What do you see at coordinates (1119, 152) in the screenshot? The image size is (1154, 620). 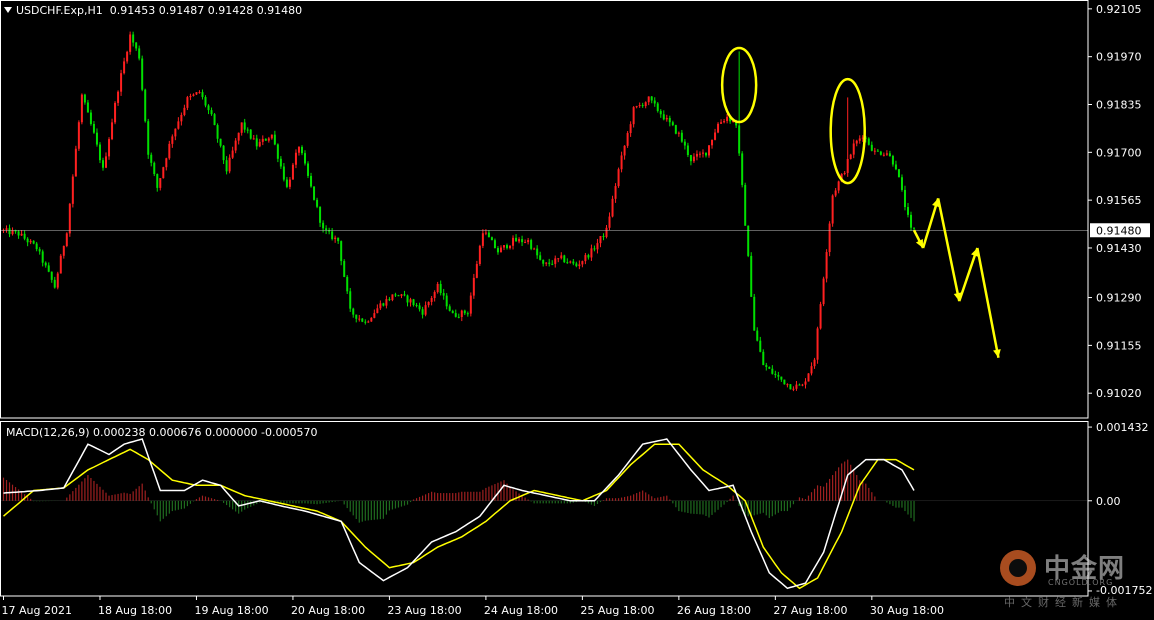 I see `price-tick-label: 0.91700` at bounding box center [1119, 152].